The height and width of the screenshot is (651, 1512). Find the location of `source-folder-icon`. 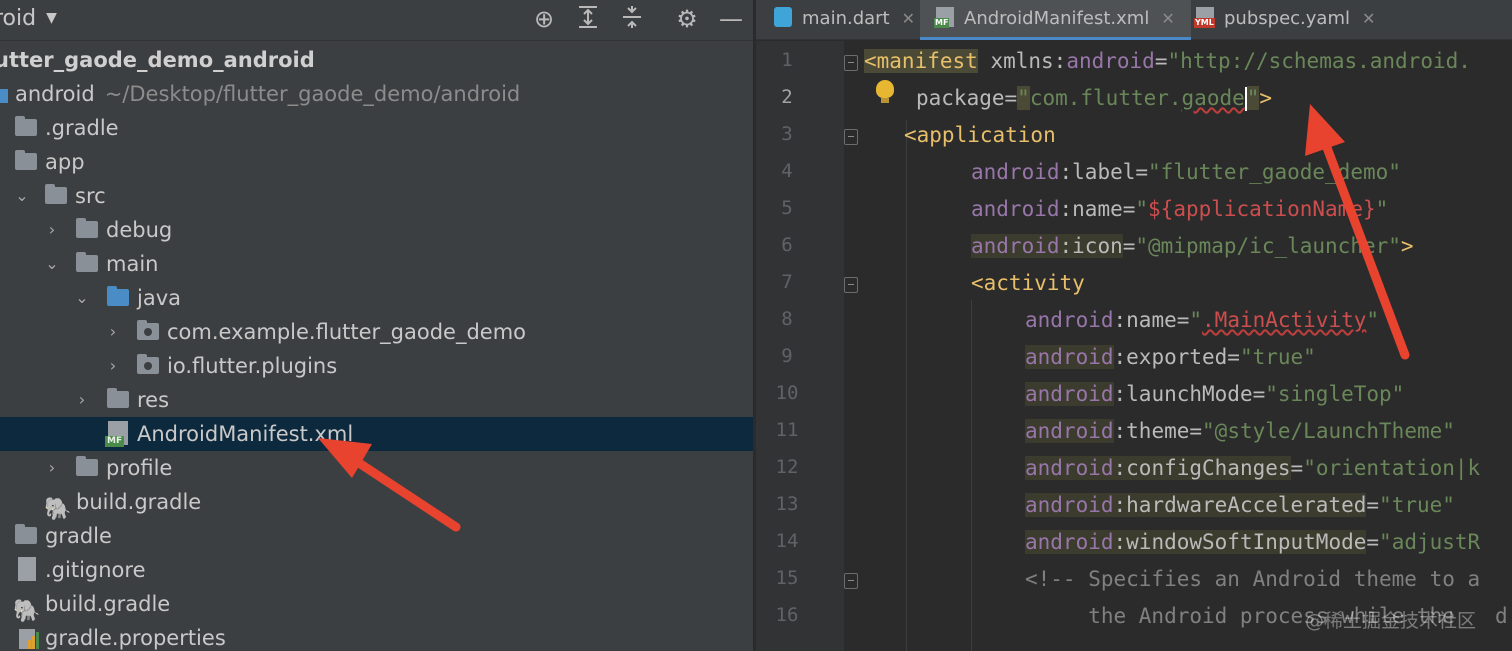

source-folder-icon is located at coordinates (118, 296).